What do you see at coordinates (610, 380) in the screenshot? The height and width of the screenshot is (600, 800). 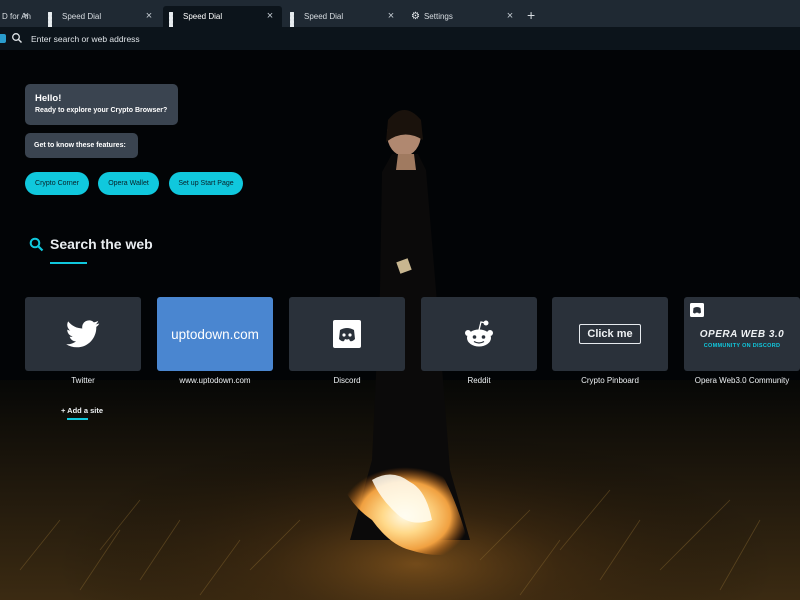 I see `speed-dial-label: Crypto Pinboard` at bounding box center [610, 380].